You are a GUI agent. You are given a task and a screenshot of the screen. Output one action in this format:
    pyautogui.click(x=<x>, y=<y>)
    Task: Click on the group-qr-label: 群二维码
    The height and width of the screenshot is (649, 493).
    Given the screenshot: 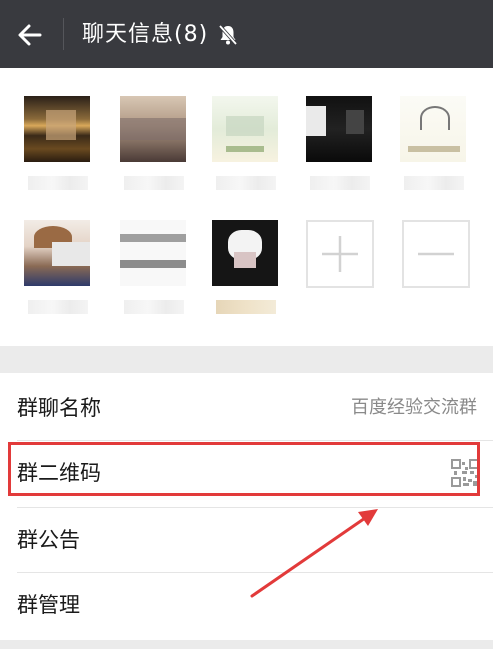 What is the action you would take?
    pyautogui.click(x=59, y=473)
    